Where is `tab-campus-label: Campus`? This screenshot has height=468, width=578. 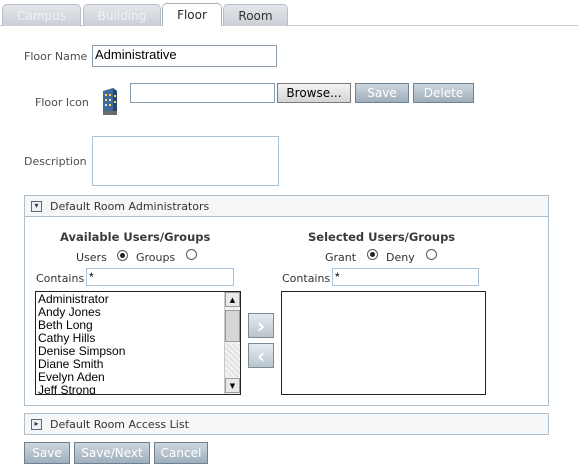
tab-campus-label: Campus is located at coordinates (41, 15).